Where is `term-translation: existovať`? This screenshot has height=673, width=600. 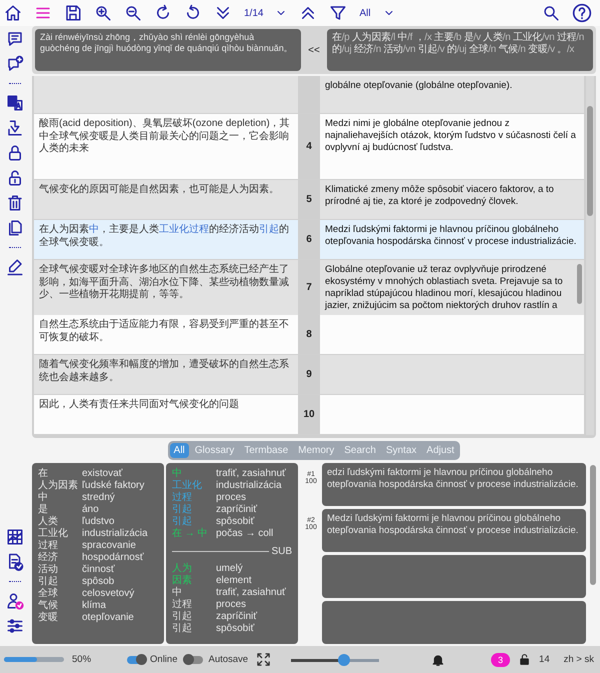 term-translation: existovať is located at coordinates (103, 474).